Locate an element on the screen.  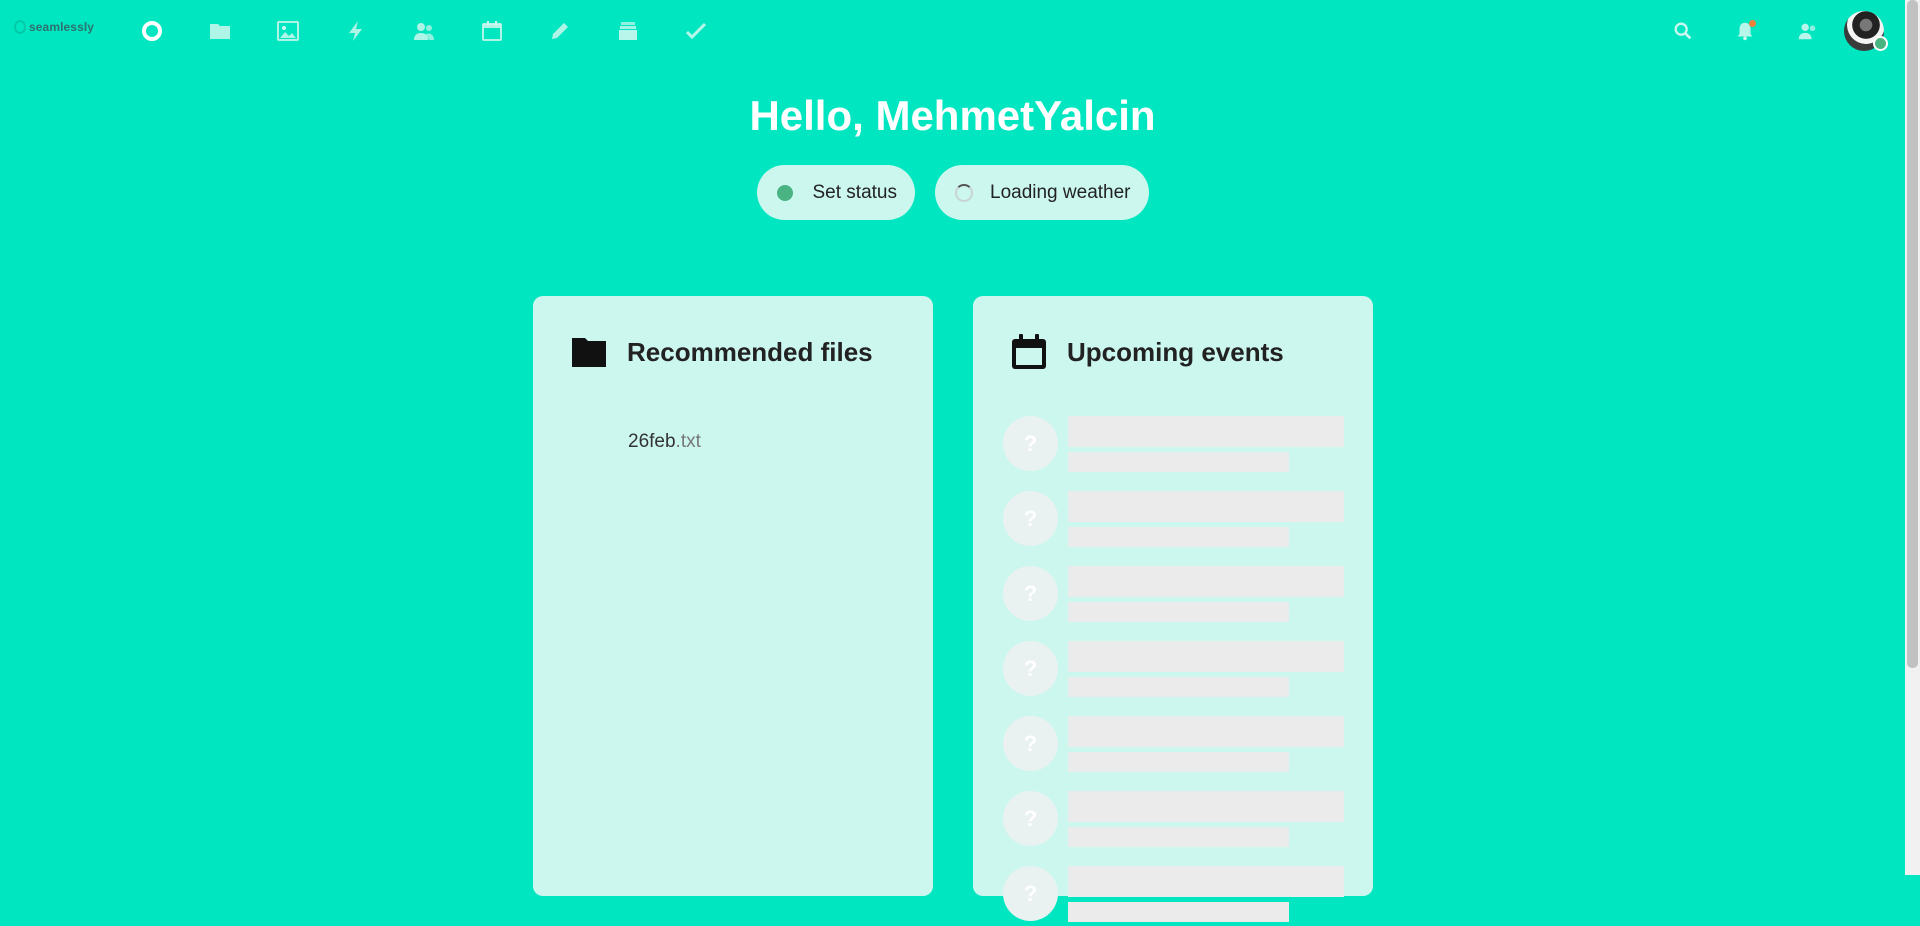
dashboard-icon is located at coordinates (152, 31).